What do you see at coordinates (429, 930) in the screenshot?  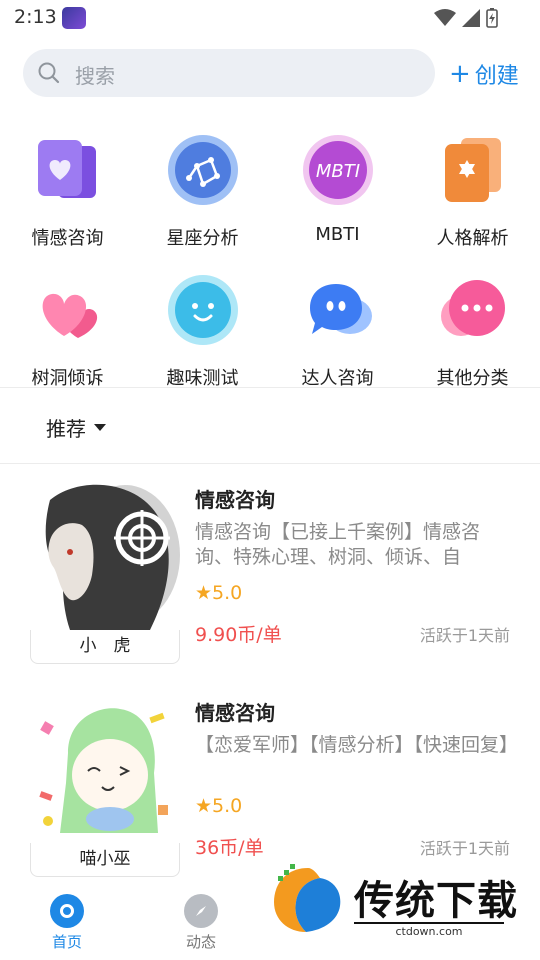 I see `watermark-domain: ctdown.com` at bounding box center [429, 930].